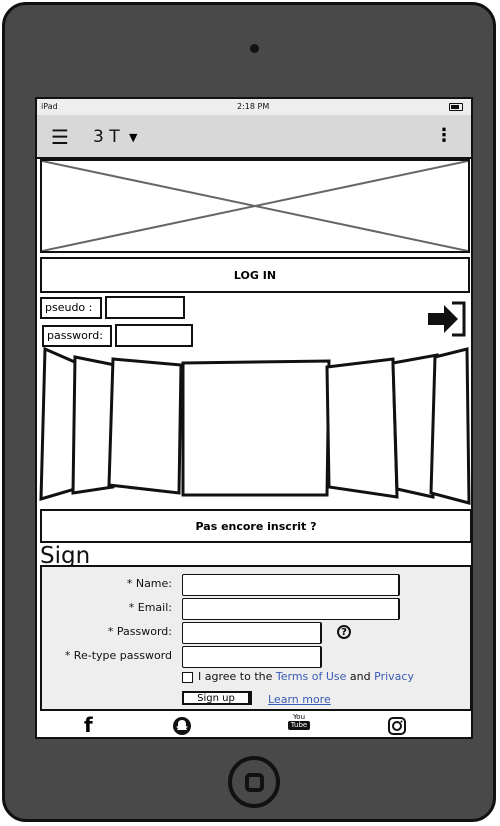 The width and height of the screenshot is (500, 826). I want to click on login-title: LOG IN, so click(255, 275).